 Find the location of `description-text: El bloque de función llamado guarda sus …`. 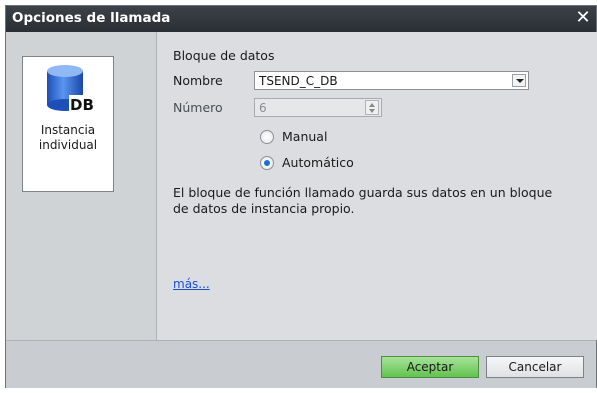

description-text: El bloque de función llamado guarda sus … is located at coordinates (378, 201).